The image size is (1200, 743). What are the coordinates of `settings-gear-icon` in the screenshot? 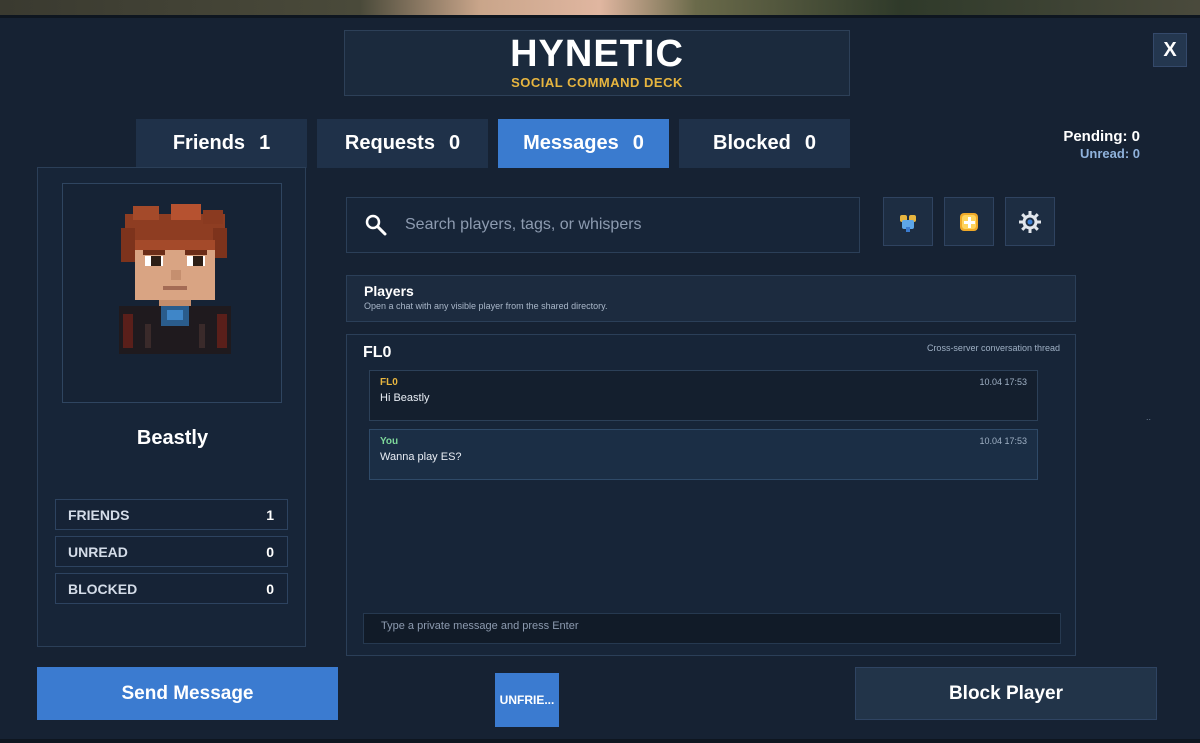 It's located at (1030, 221).